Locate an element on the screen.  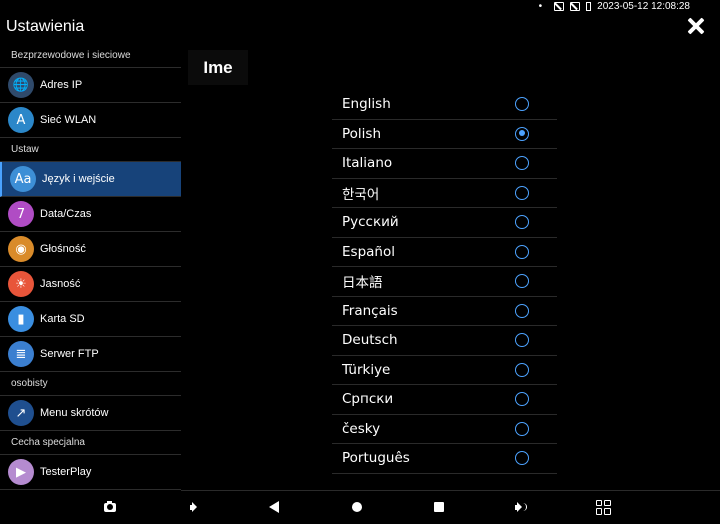
language-label: Português is located at coordinates (376, 458).